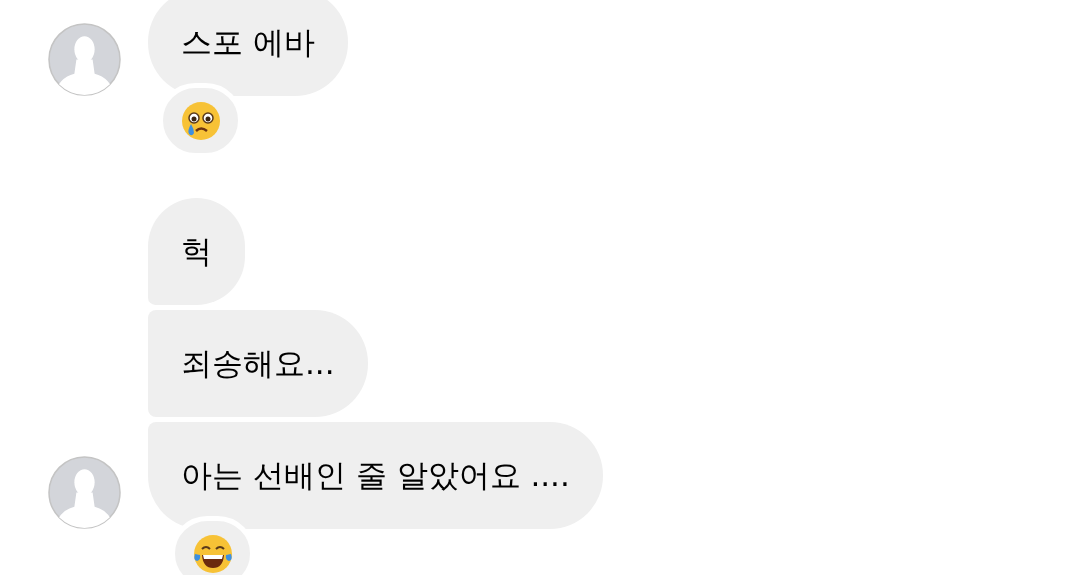 The width and height of the screenshot is (1079, 575). Describe the element at coordinates (212, 553) in the screenshot. I see `laughing-face-icon` at that location.